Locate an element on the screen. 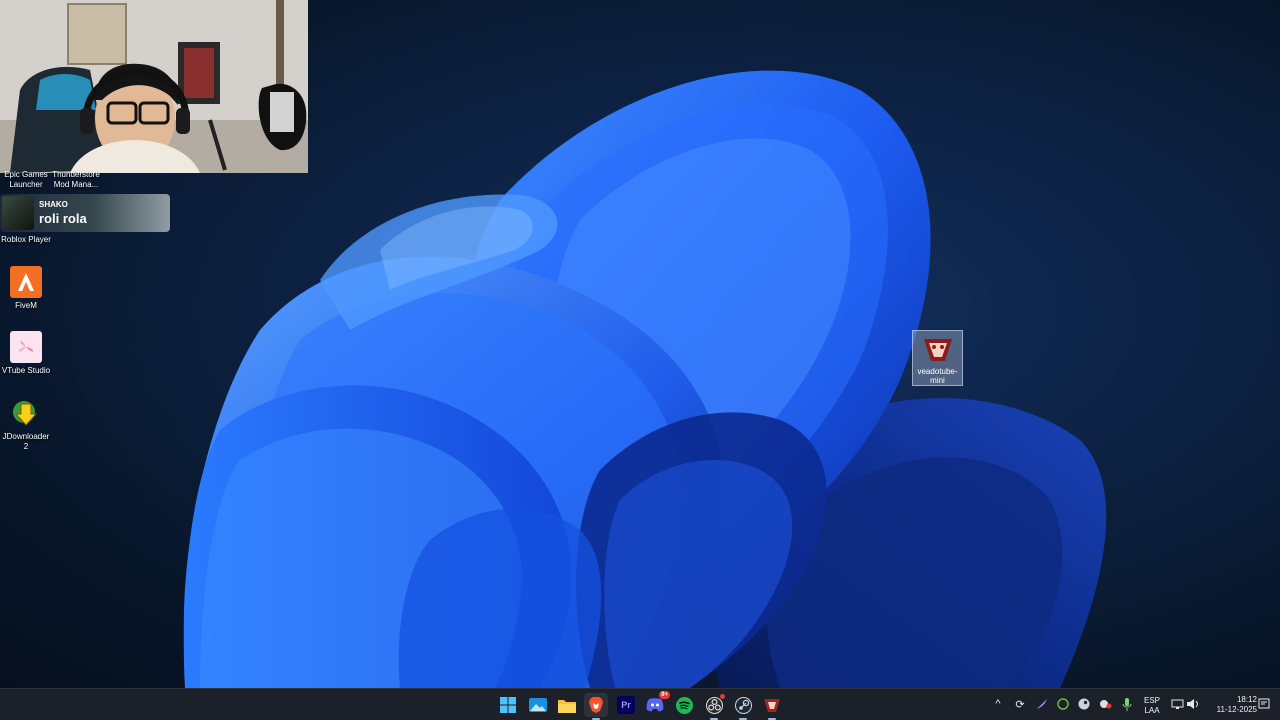 The image size is (1280, 720). desktop-icon-epic-games: Epic Games Launcher is located at coordinates (26, 180).